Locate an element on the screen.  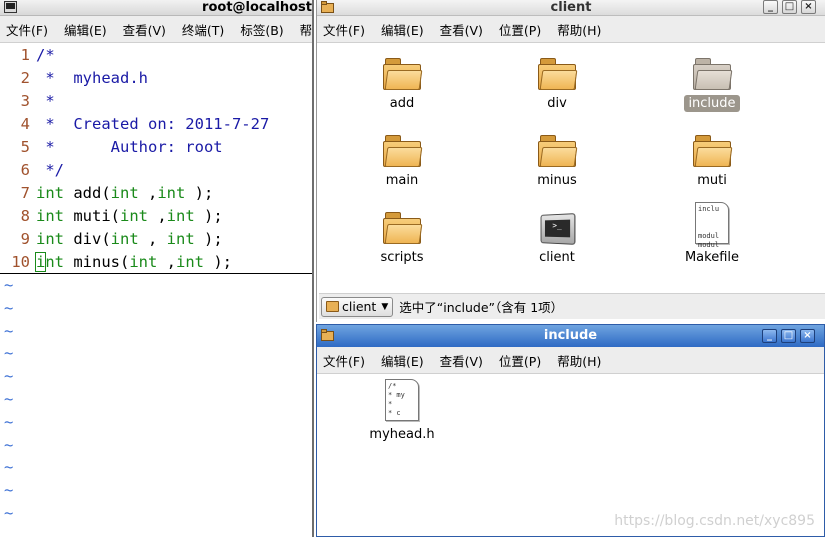
code-line: 2 * myhead.h is located at coordinates (156, 78).